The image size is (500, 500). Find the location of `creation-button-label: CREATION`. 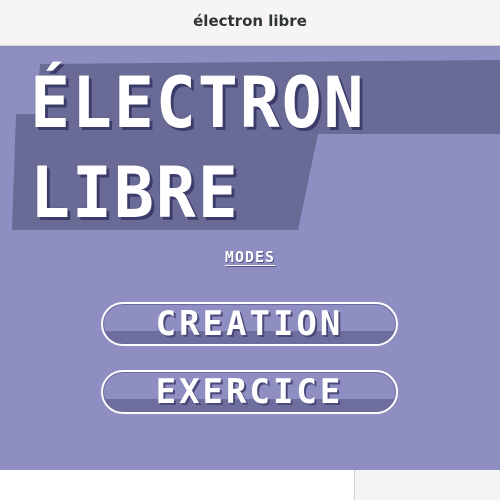

creation-button-label: CREATION is located at coordinates (249, 324).